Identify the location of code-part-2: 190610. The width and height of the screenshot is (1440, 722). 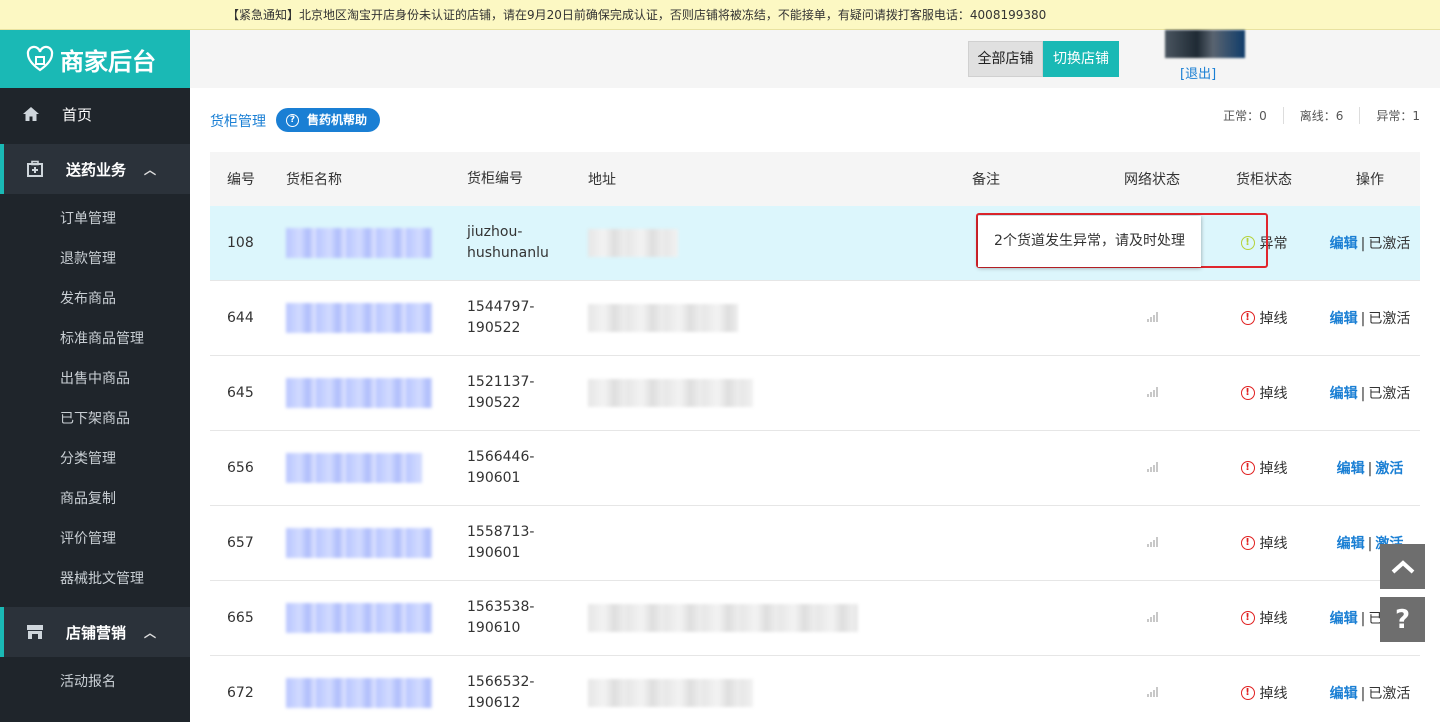
(494, 628).